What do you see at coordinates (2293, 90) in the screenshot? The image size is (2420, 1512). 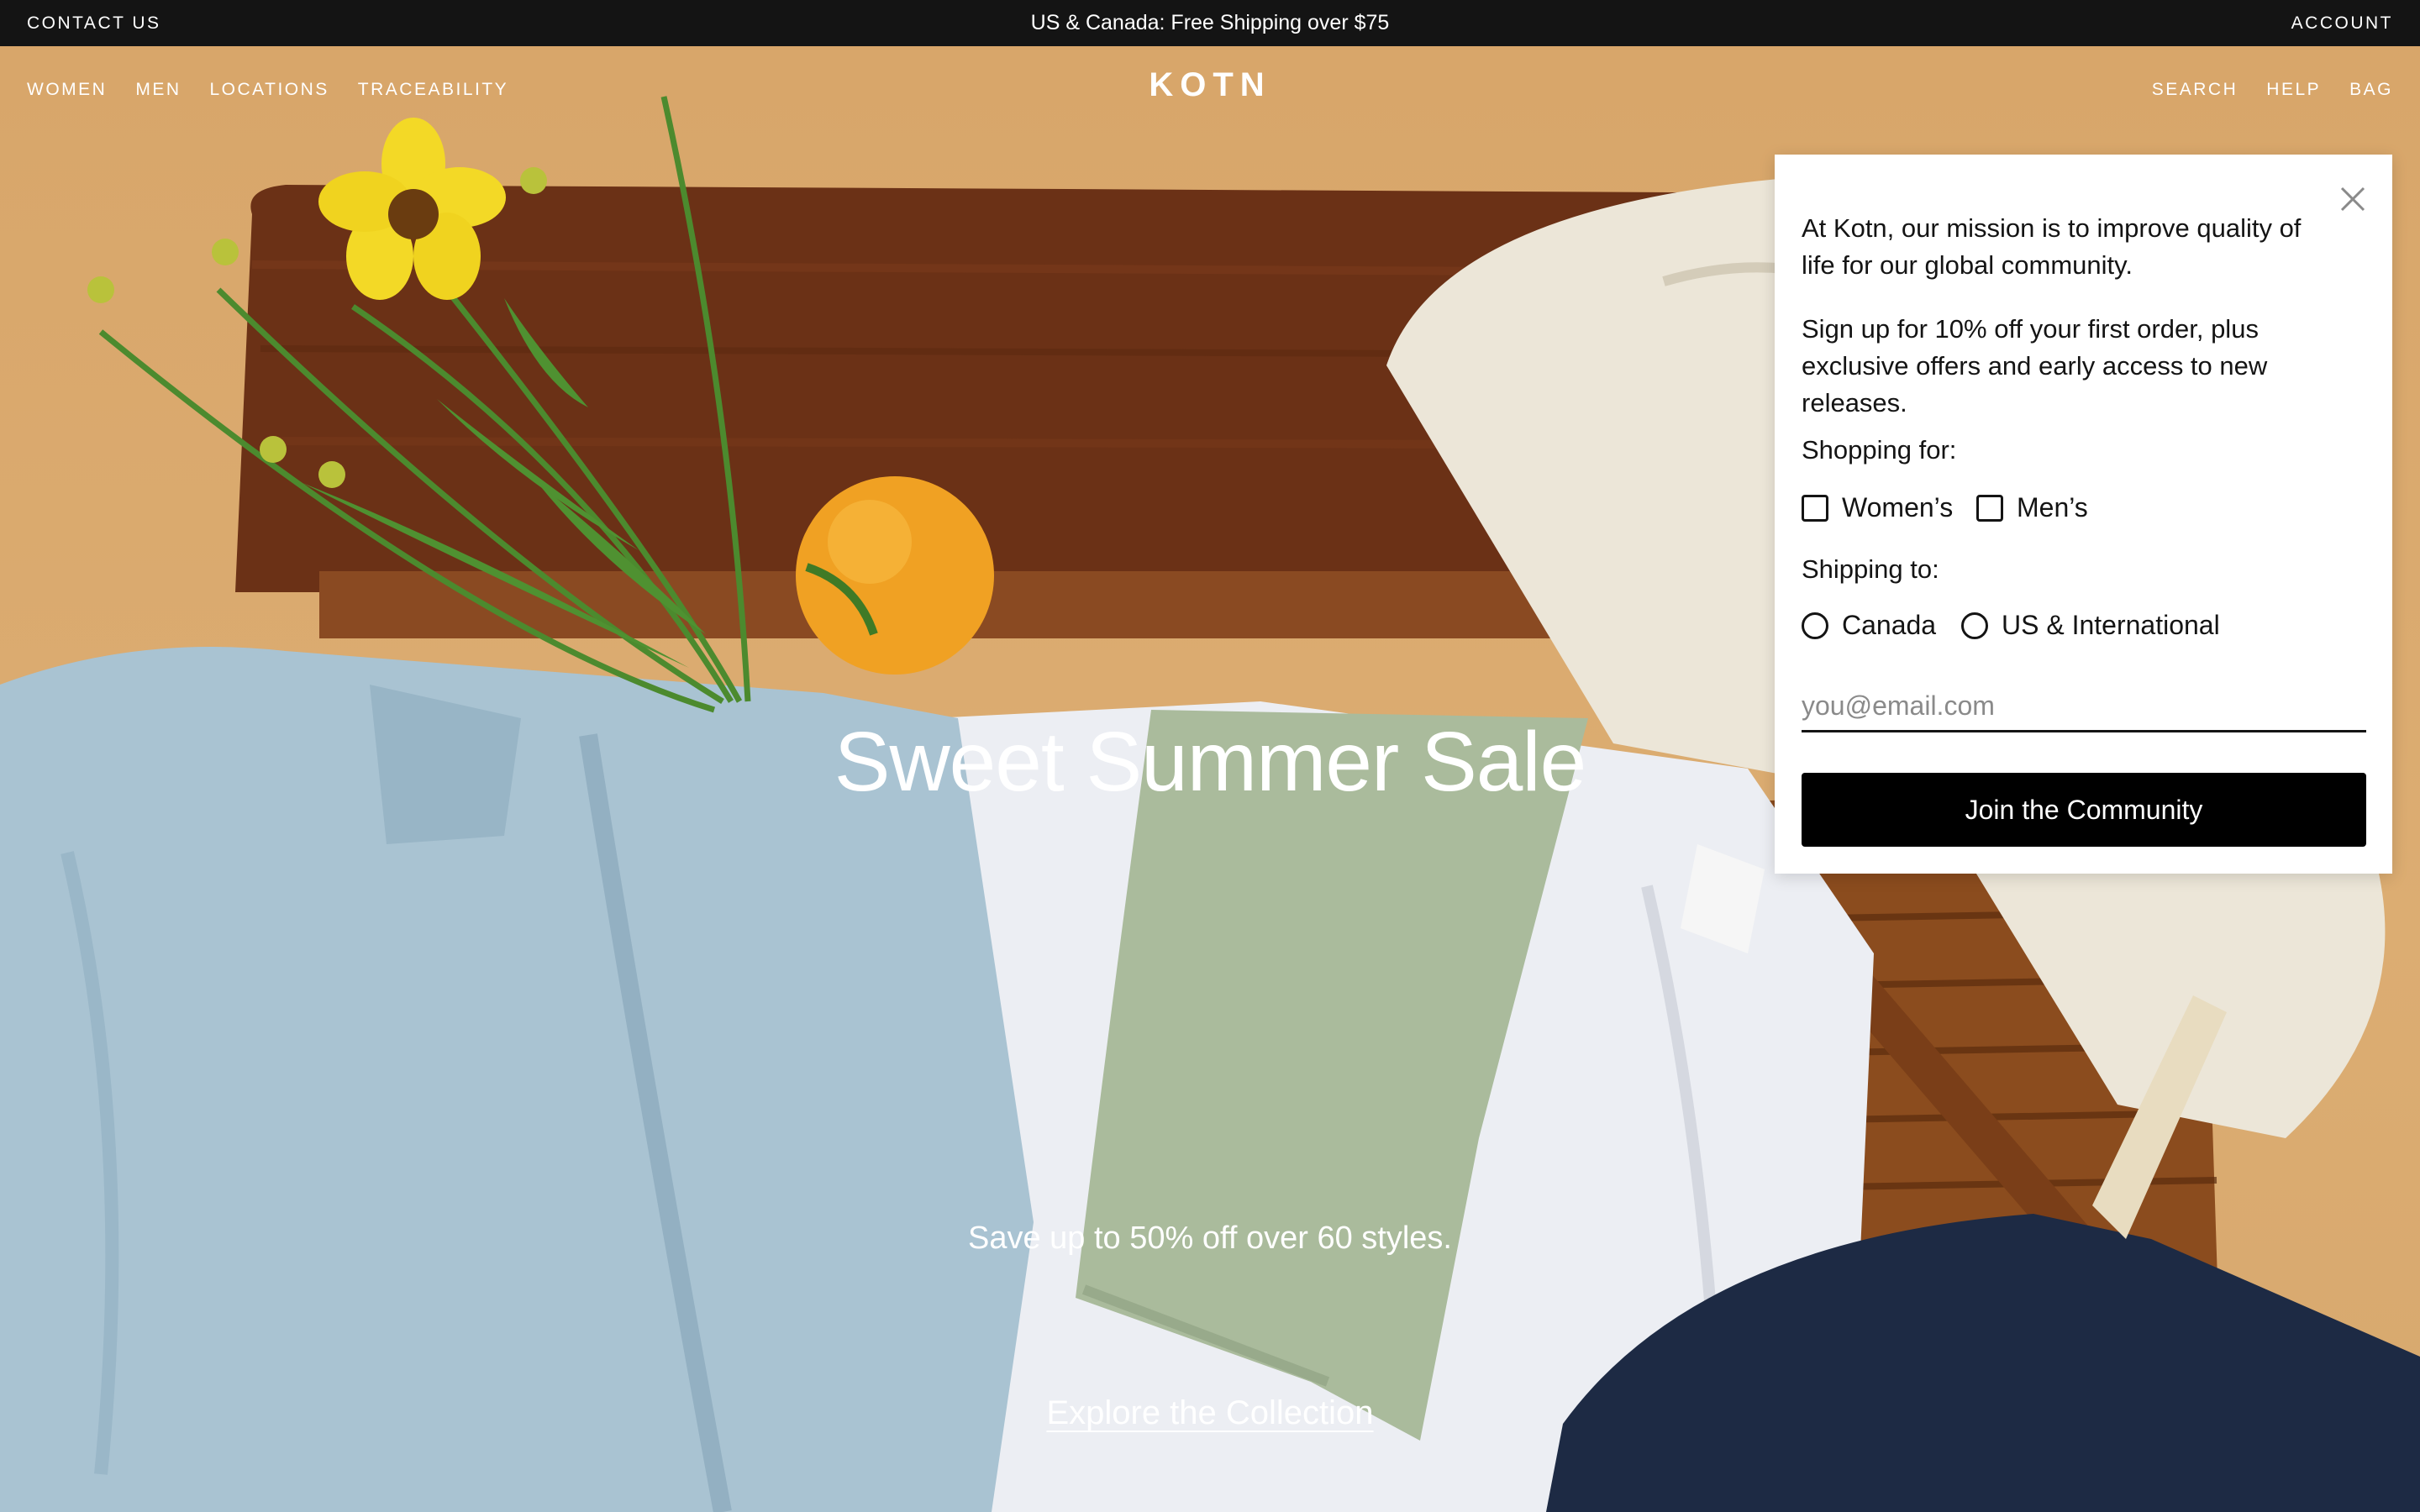 I see `nav-help: HELP` at bounding box center [2293, 90].